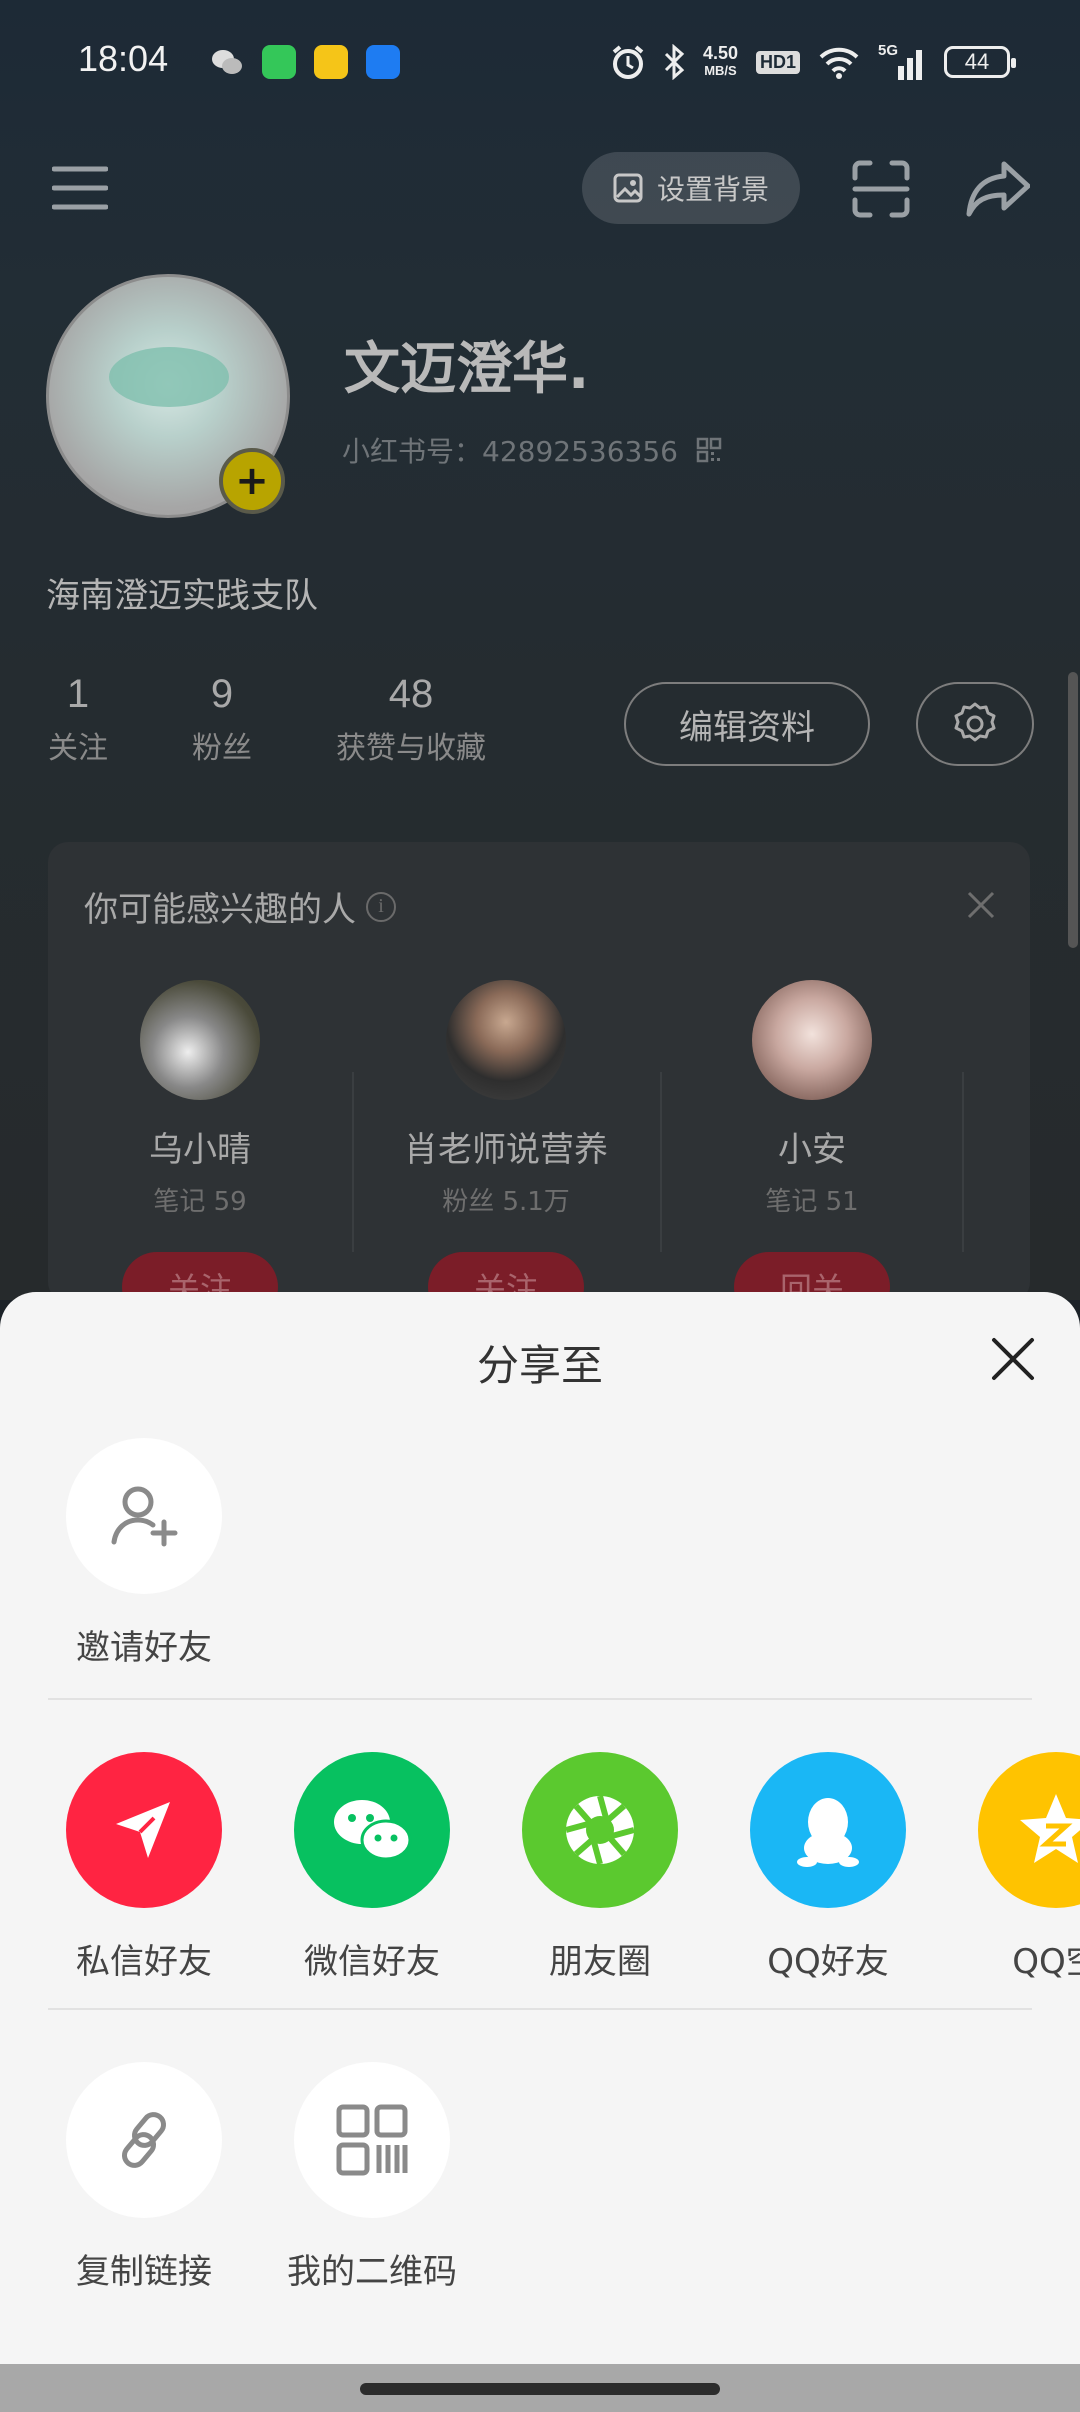  Describe the element at coordinates (80, 188) in the screenshot. I see `menu-icon` at that location.